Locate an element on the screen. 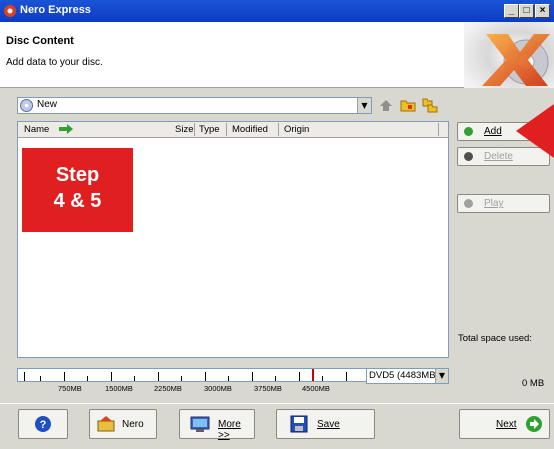 This screenshot has height=449, width=554. step-overlay-label: Step 4 & 5 is located at coordinates (77, 190).